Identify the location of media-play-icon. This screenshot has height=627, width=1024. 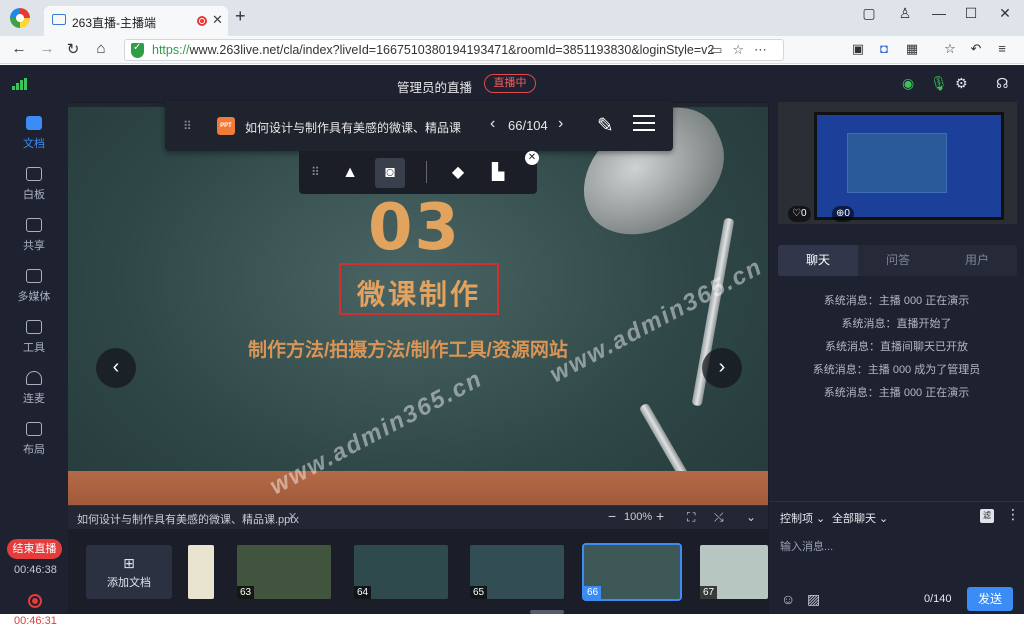
(34, 276).